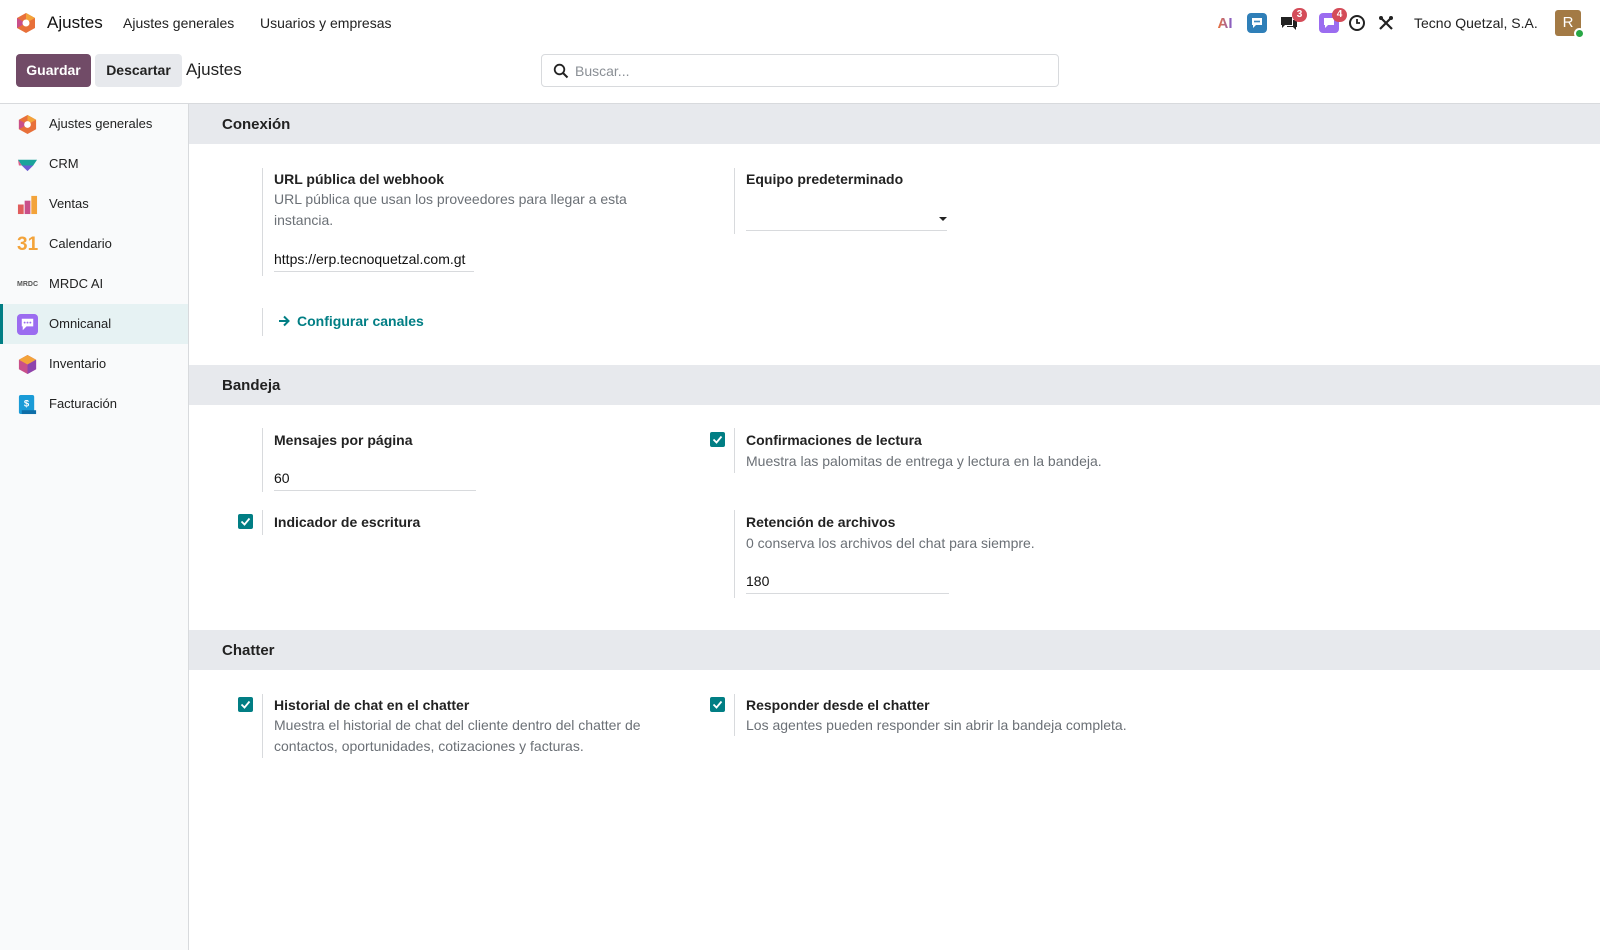 This screenshot has height=950, width=1600. What do you see at coordinates (846, 218) in the screenshot?
I see `default-team-select` at bounding box center [846, 218].